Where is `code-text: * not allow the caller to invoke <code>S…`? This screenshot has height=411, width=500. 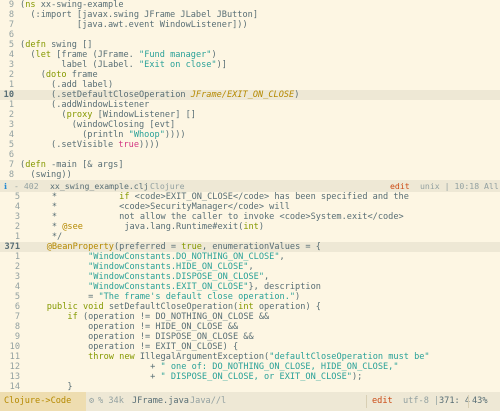 code-text: * not allow the caller to invoke <code>S… is located at coordinates (215, 217).